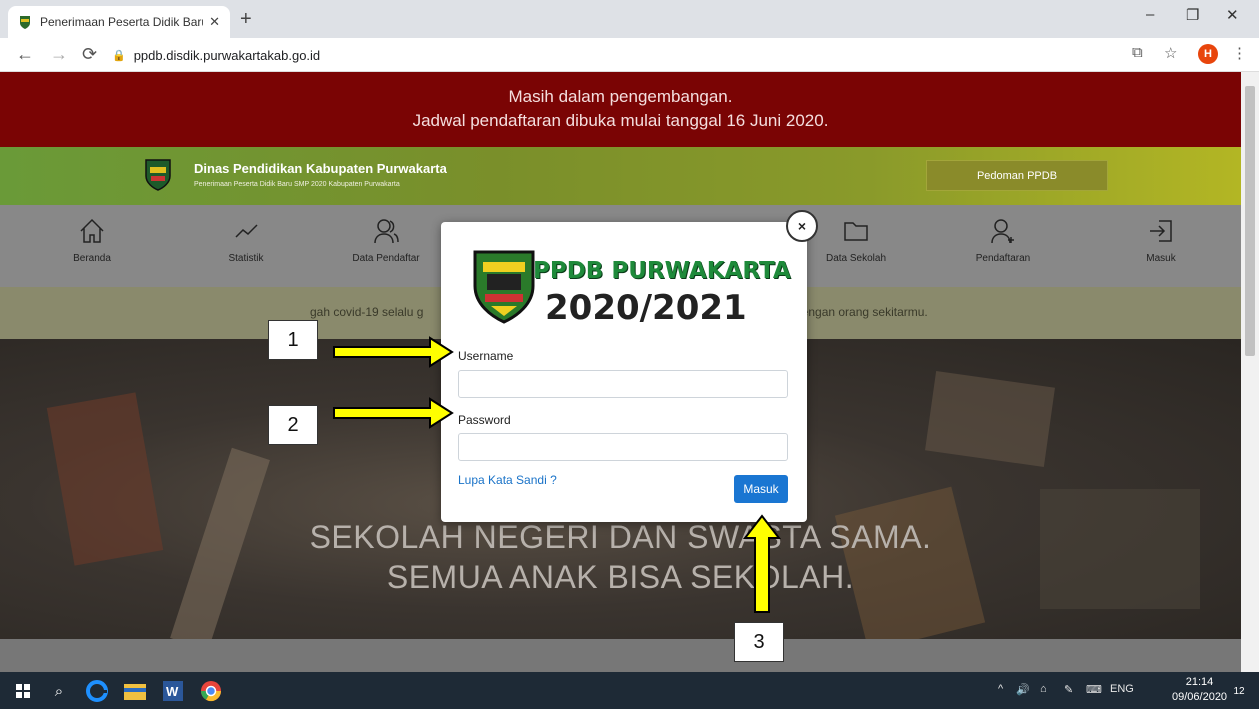 The height and width of the screenshot is (709, 1259). Describe the element at coordinates (1199, 690) in the screenshot. I see `system-clock: 21:14 09/06/2020` at that location.